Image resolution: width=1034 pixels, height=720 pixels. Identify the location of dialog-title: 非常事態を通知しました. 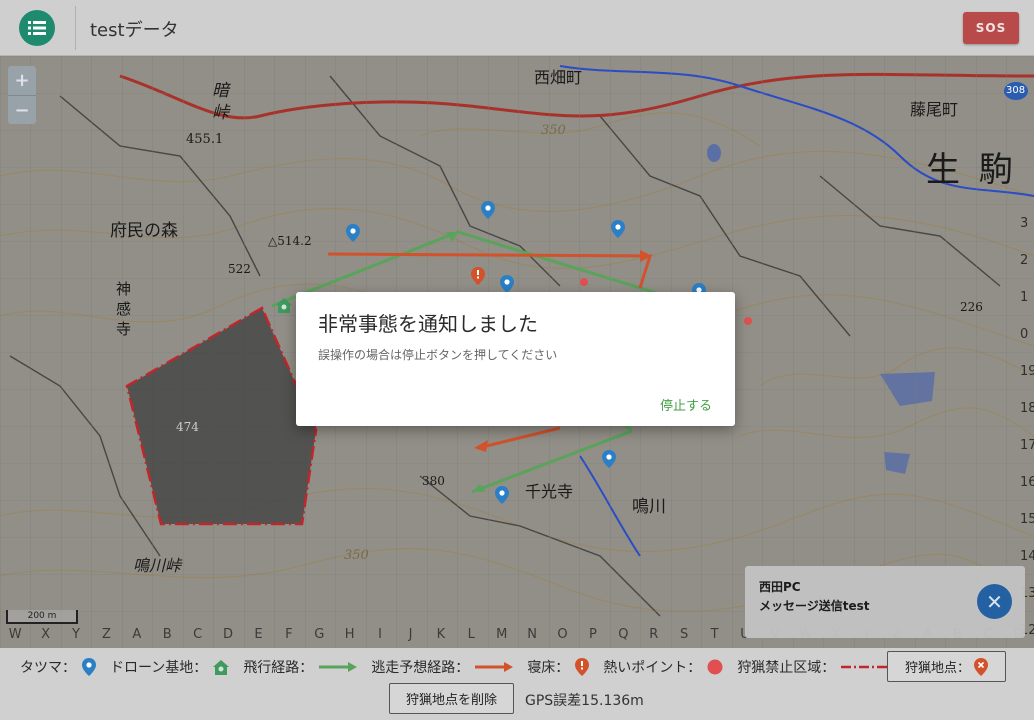
(428, 324).